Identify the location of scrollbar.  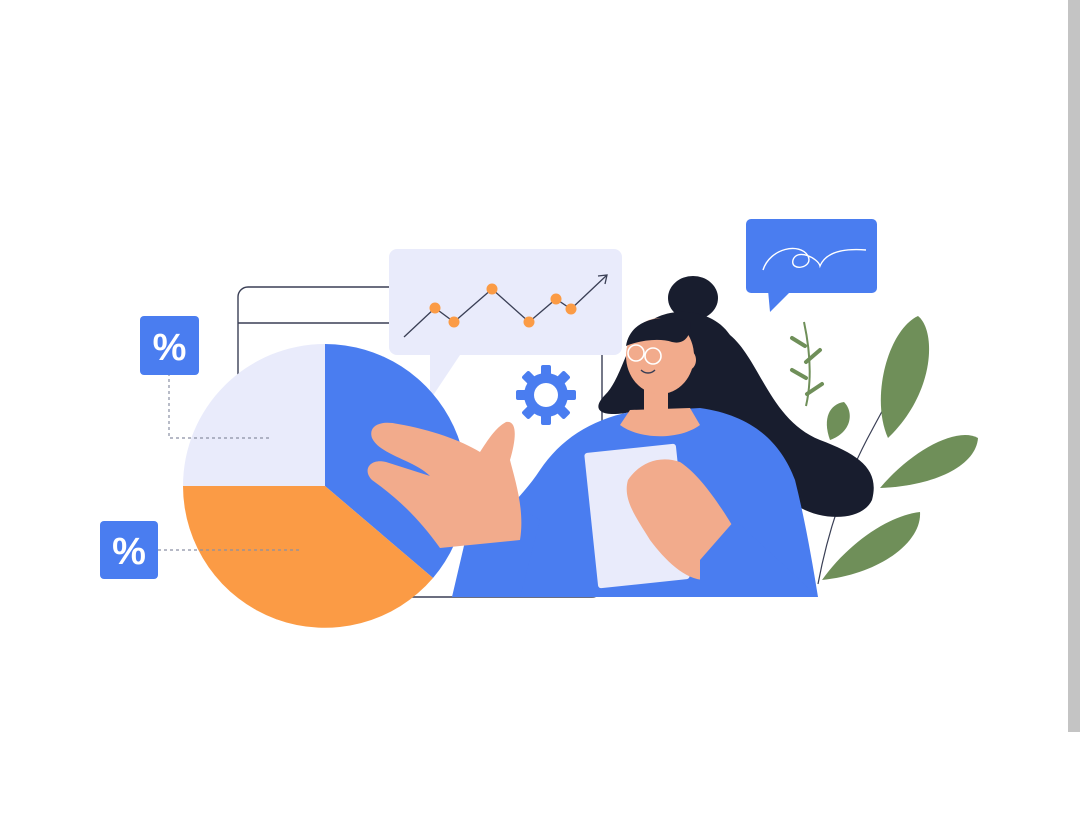
(1074, 366).